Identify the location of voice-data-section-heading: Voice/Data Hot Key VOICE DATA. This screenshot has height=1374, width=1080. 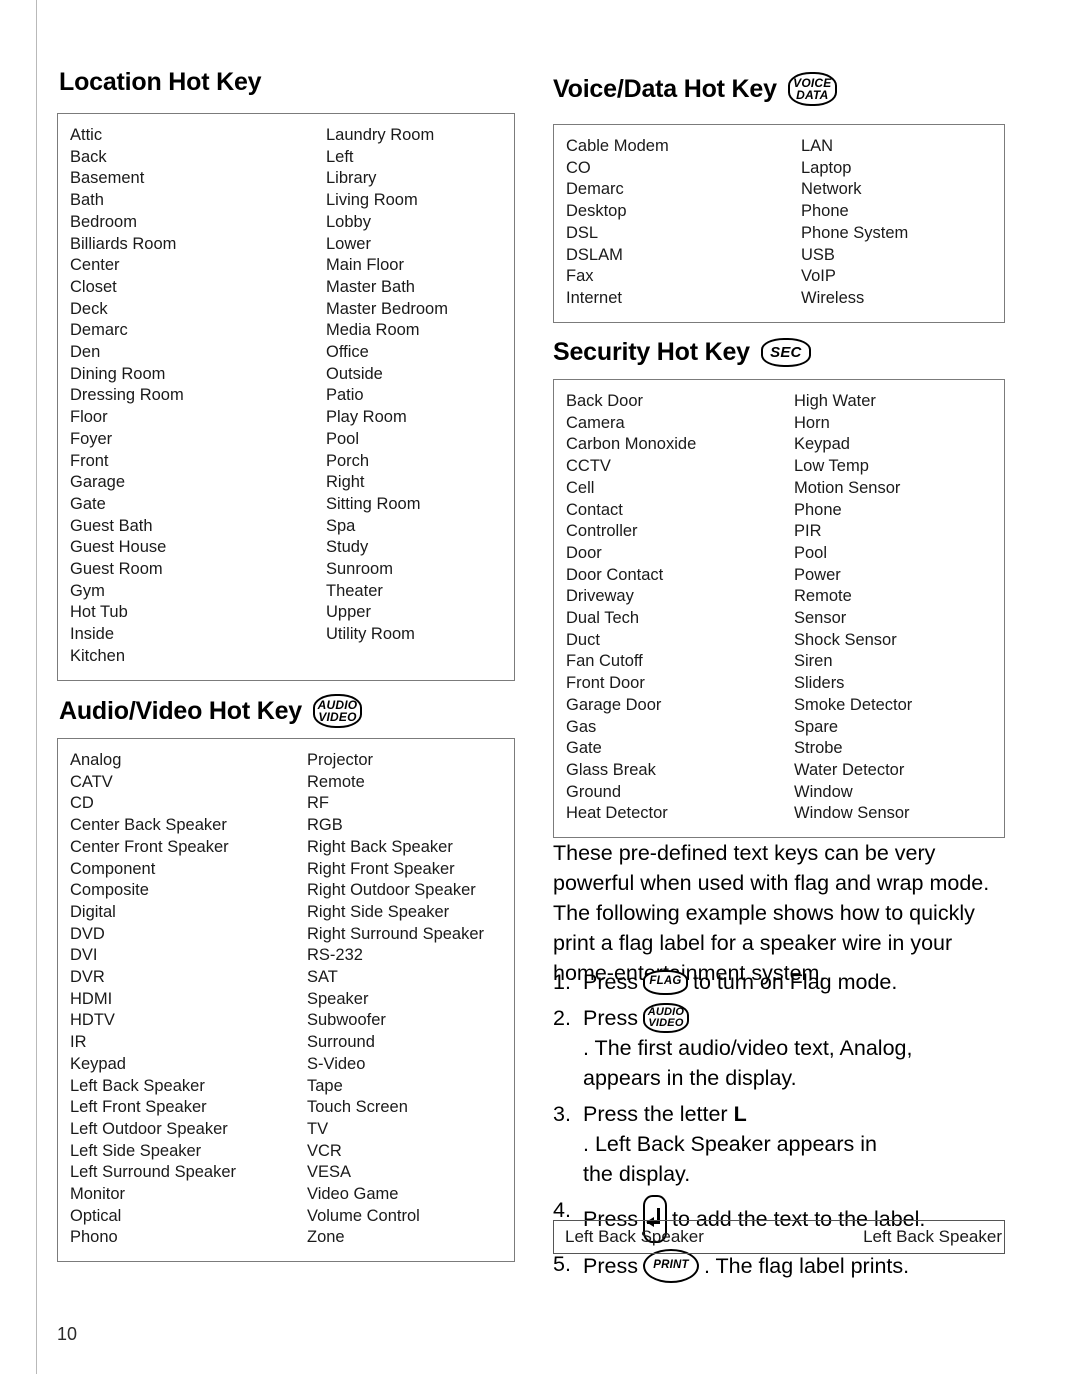
(695, 89).